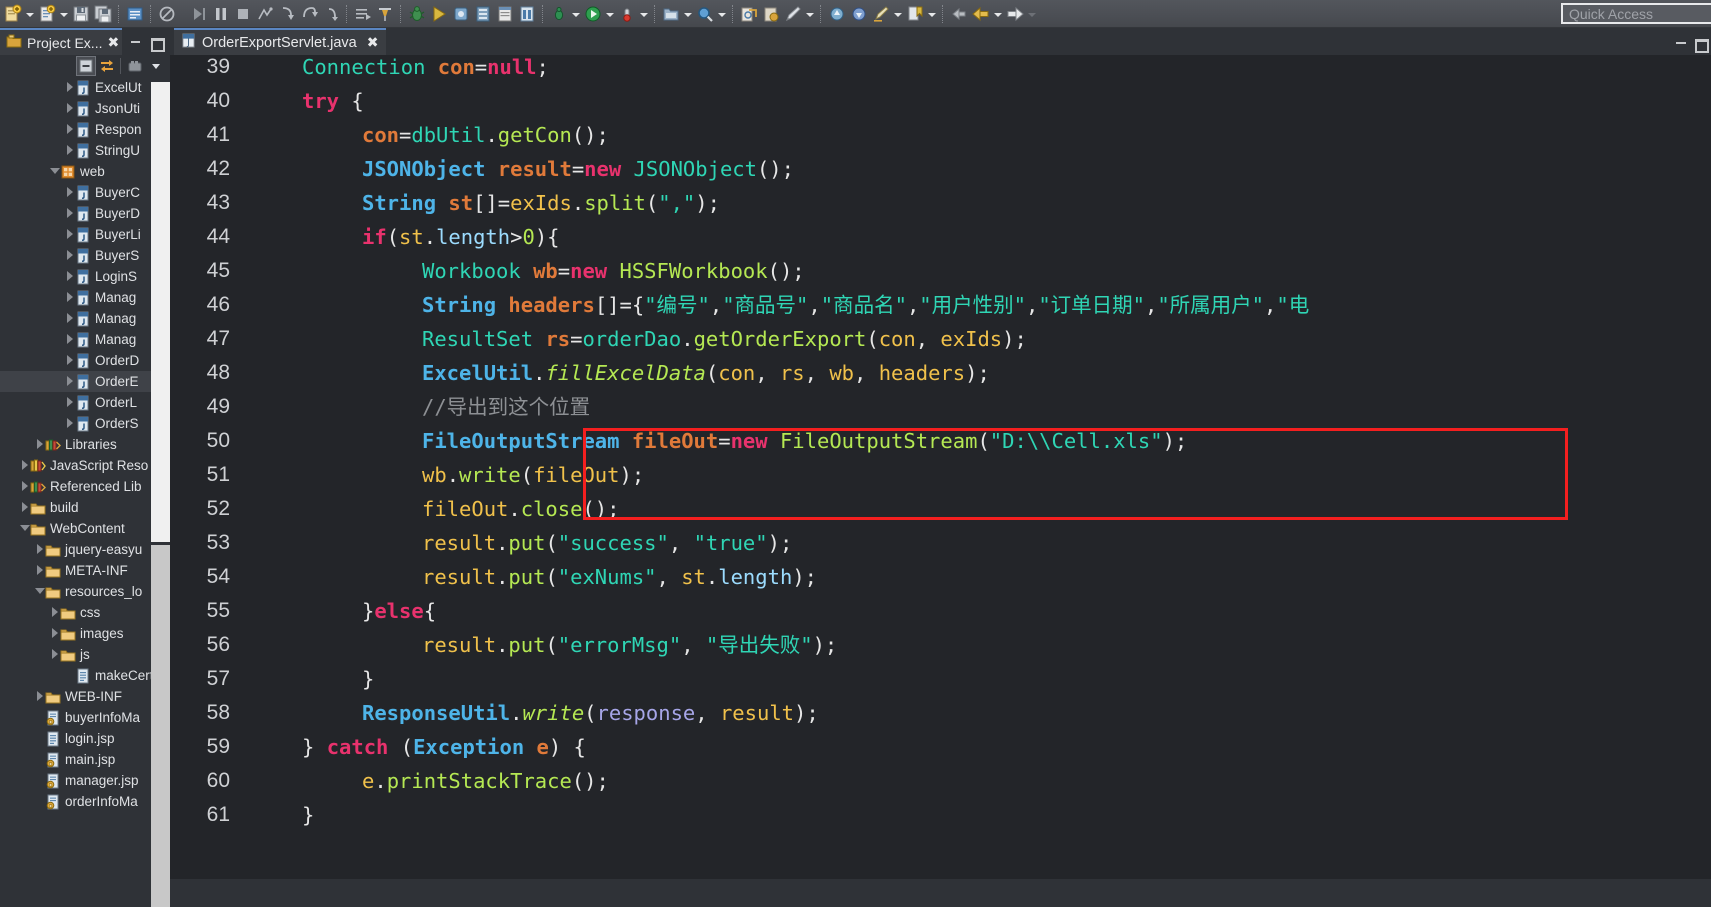 This screenshot has height=907, width=1711. I want to click on tree-item-libraries: Libraries, so click(85, 444).